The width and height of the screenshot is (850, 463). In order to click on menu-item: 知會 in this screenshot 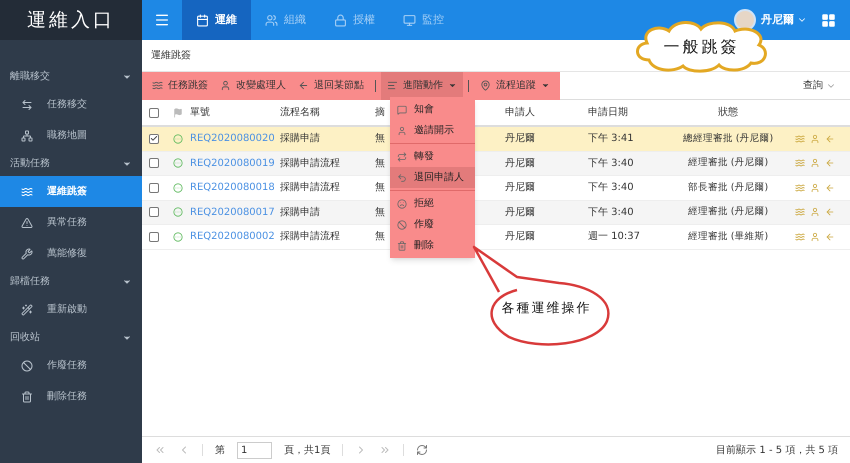, I will do `click(432, 109)`.